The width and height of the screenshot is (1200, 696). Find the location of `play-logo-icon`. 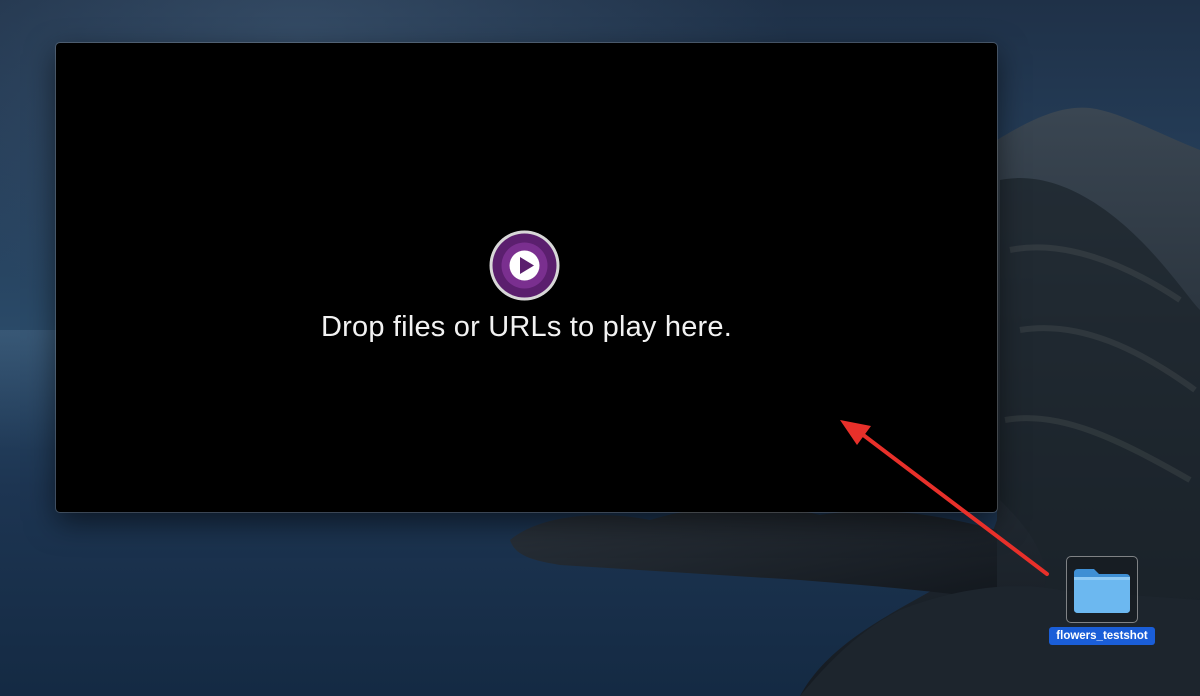

play-logo-icon is located at coordinates (524, 265).